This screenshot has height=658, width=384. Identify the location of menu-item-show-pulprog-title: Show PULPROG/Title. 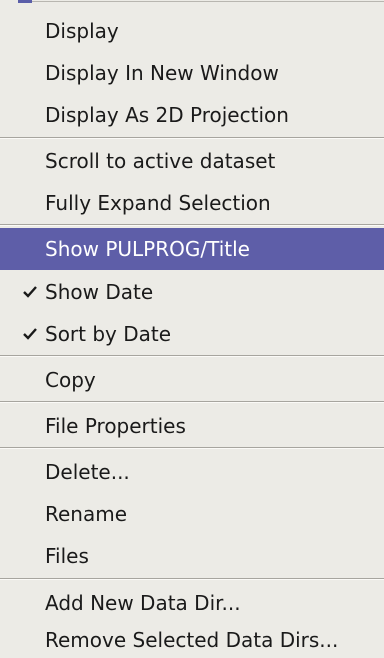
(192, 249).